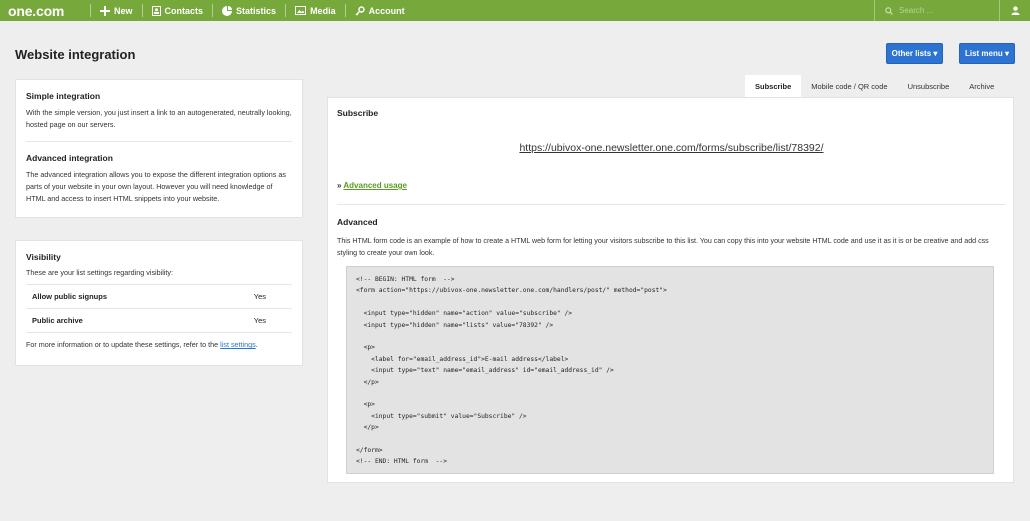 The width and height of the screenshot is (1030, 521). I want to click on image-icon, so click(301, 10).